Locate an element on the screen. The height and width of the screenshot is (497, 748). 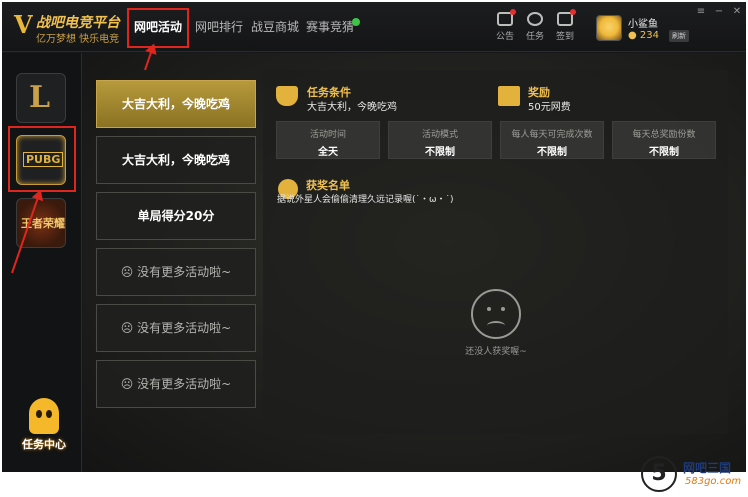
tab-match-betting-label: 赛事竞猜 is located at coordinates (330, 27).